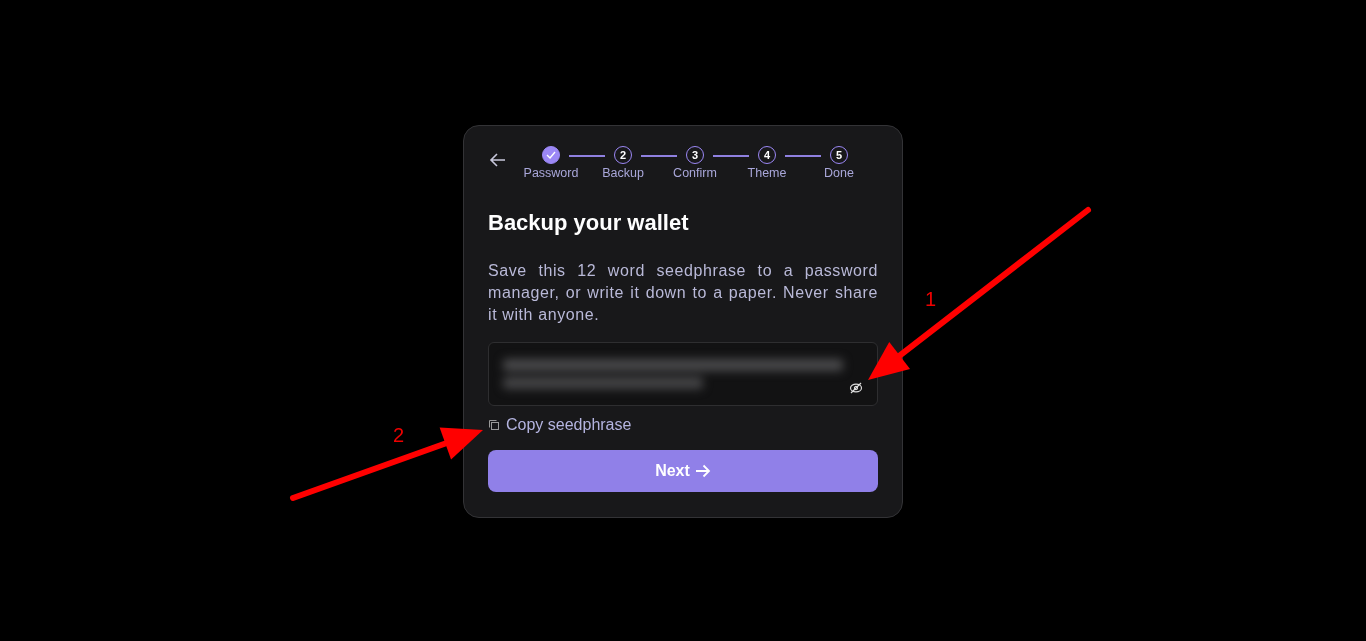 This screenshot has height=641, width=1366. Describe the element at coordinates (695, 173) in the screenshot. I see `step-label: Confirm` at that location.